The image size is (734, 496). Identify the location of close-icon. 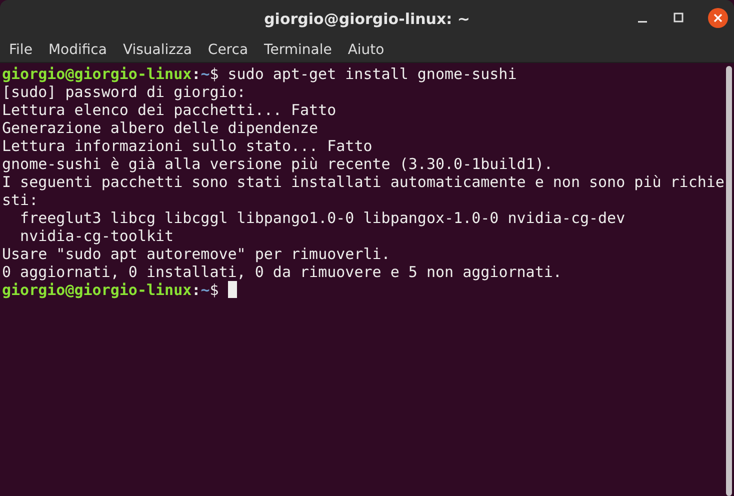
(718, 18).